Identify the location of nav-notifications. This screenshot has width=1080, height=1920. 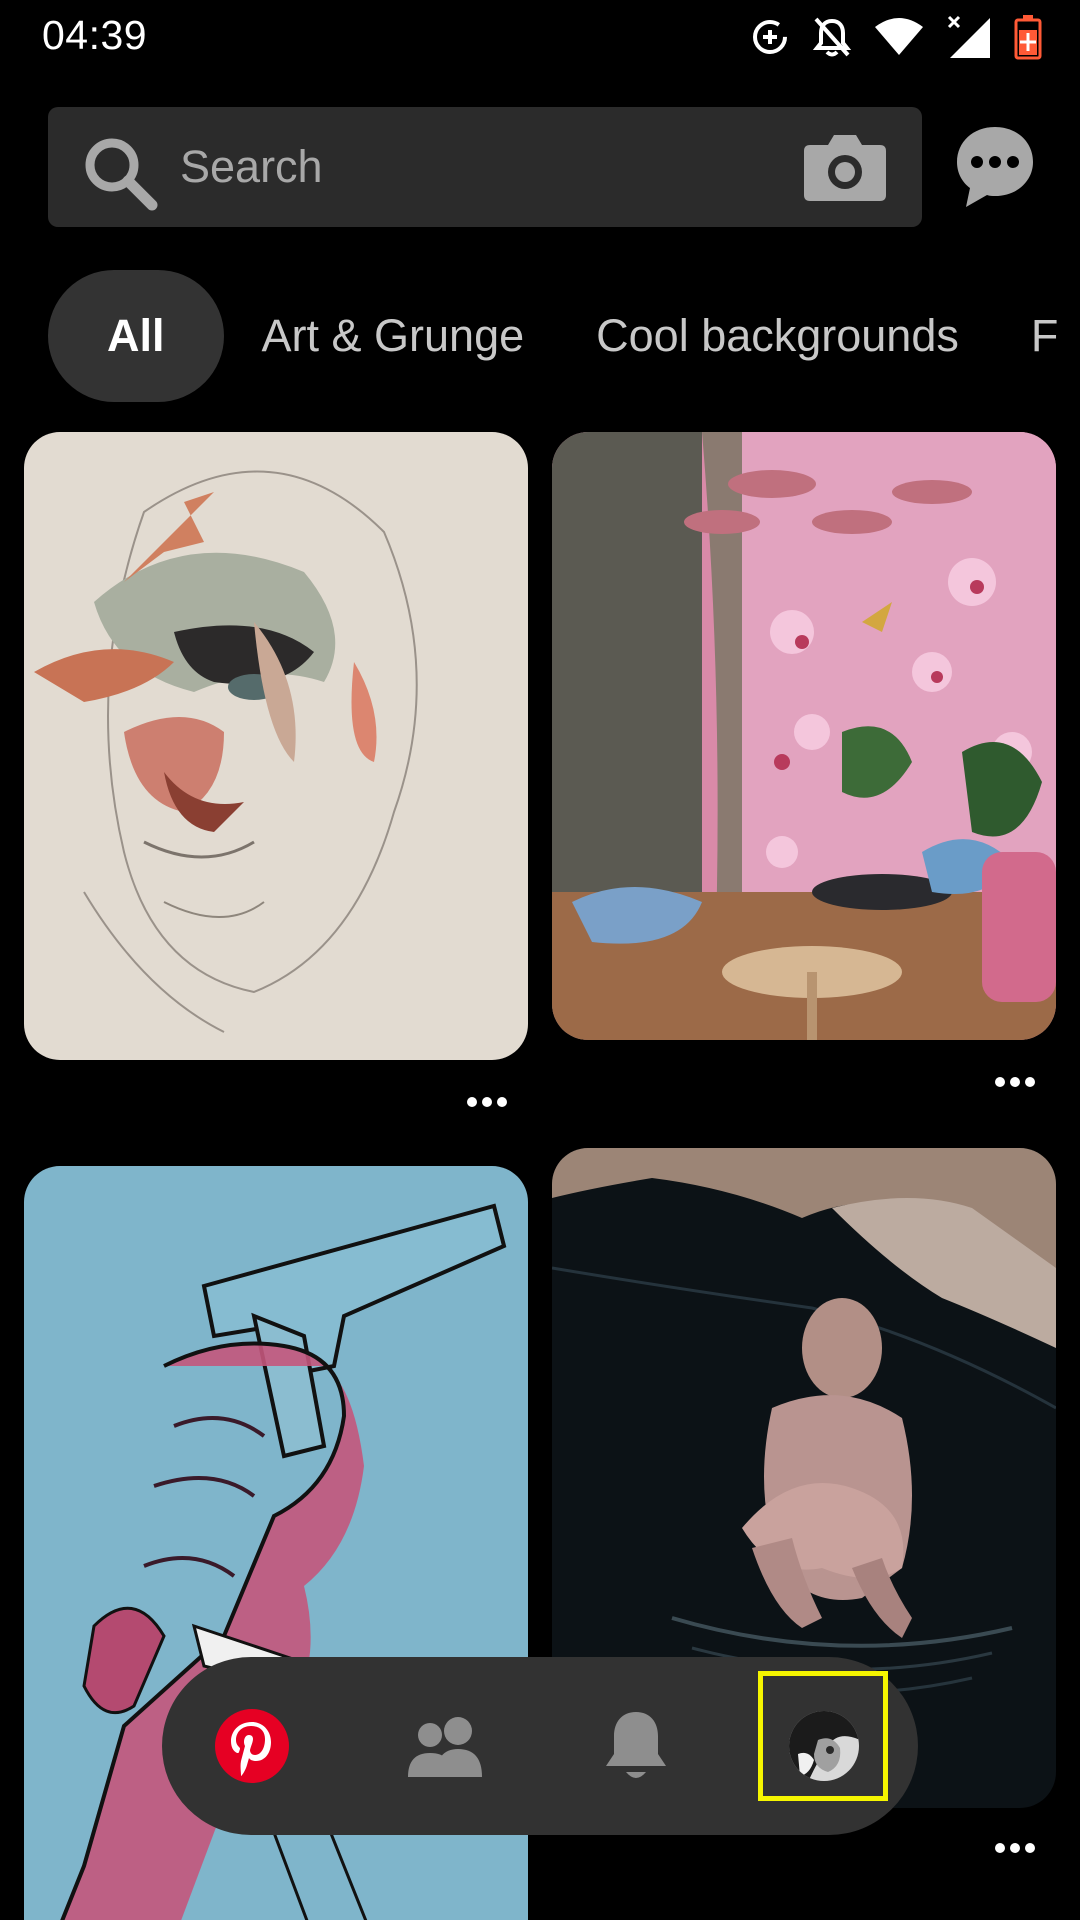
(636, 1746).